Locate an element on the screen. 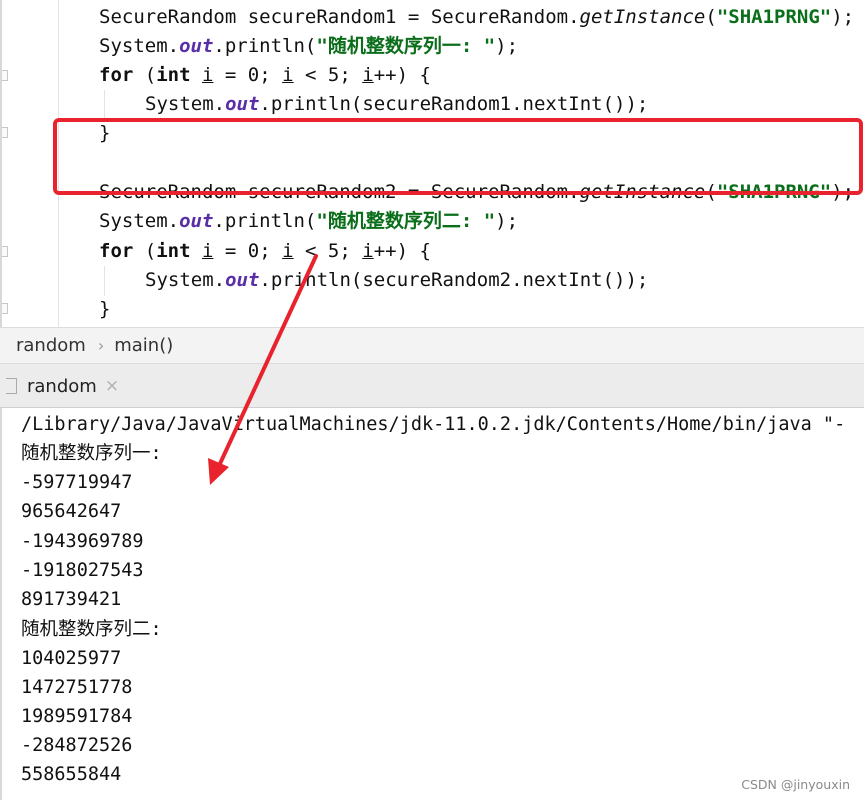 The width and height of the screenshot is (864, 800). red-highlight-annotation is located at coordinates (458, 156).